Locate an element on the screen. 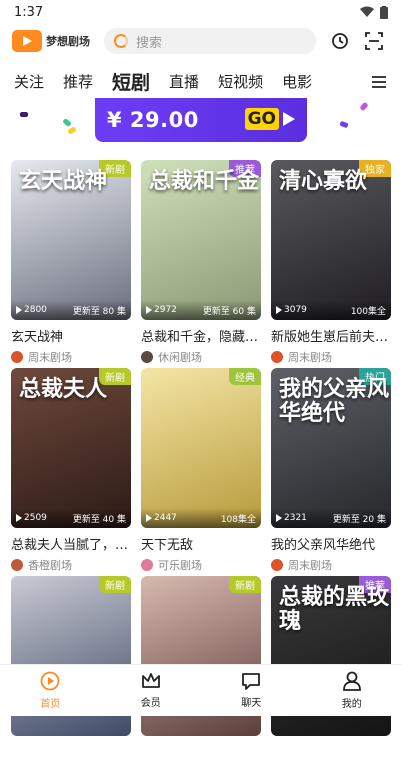  profile-icon is located at coordinates (352, 681).